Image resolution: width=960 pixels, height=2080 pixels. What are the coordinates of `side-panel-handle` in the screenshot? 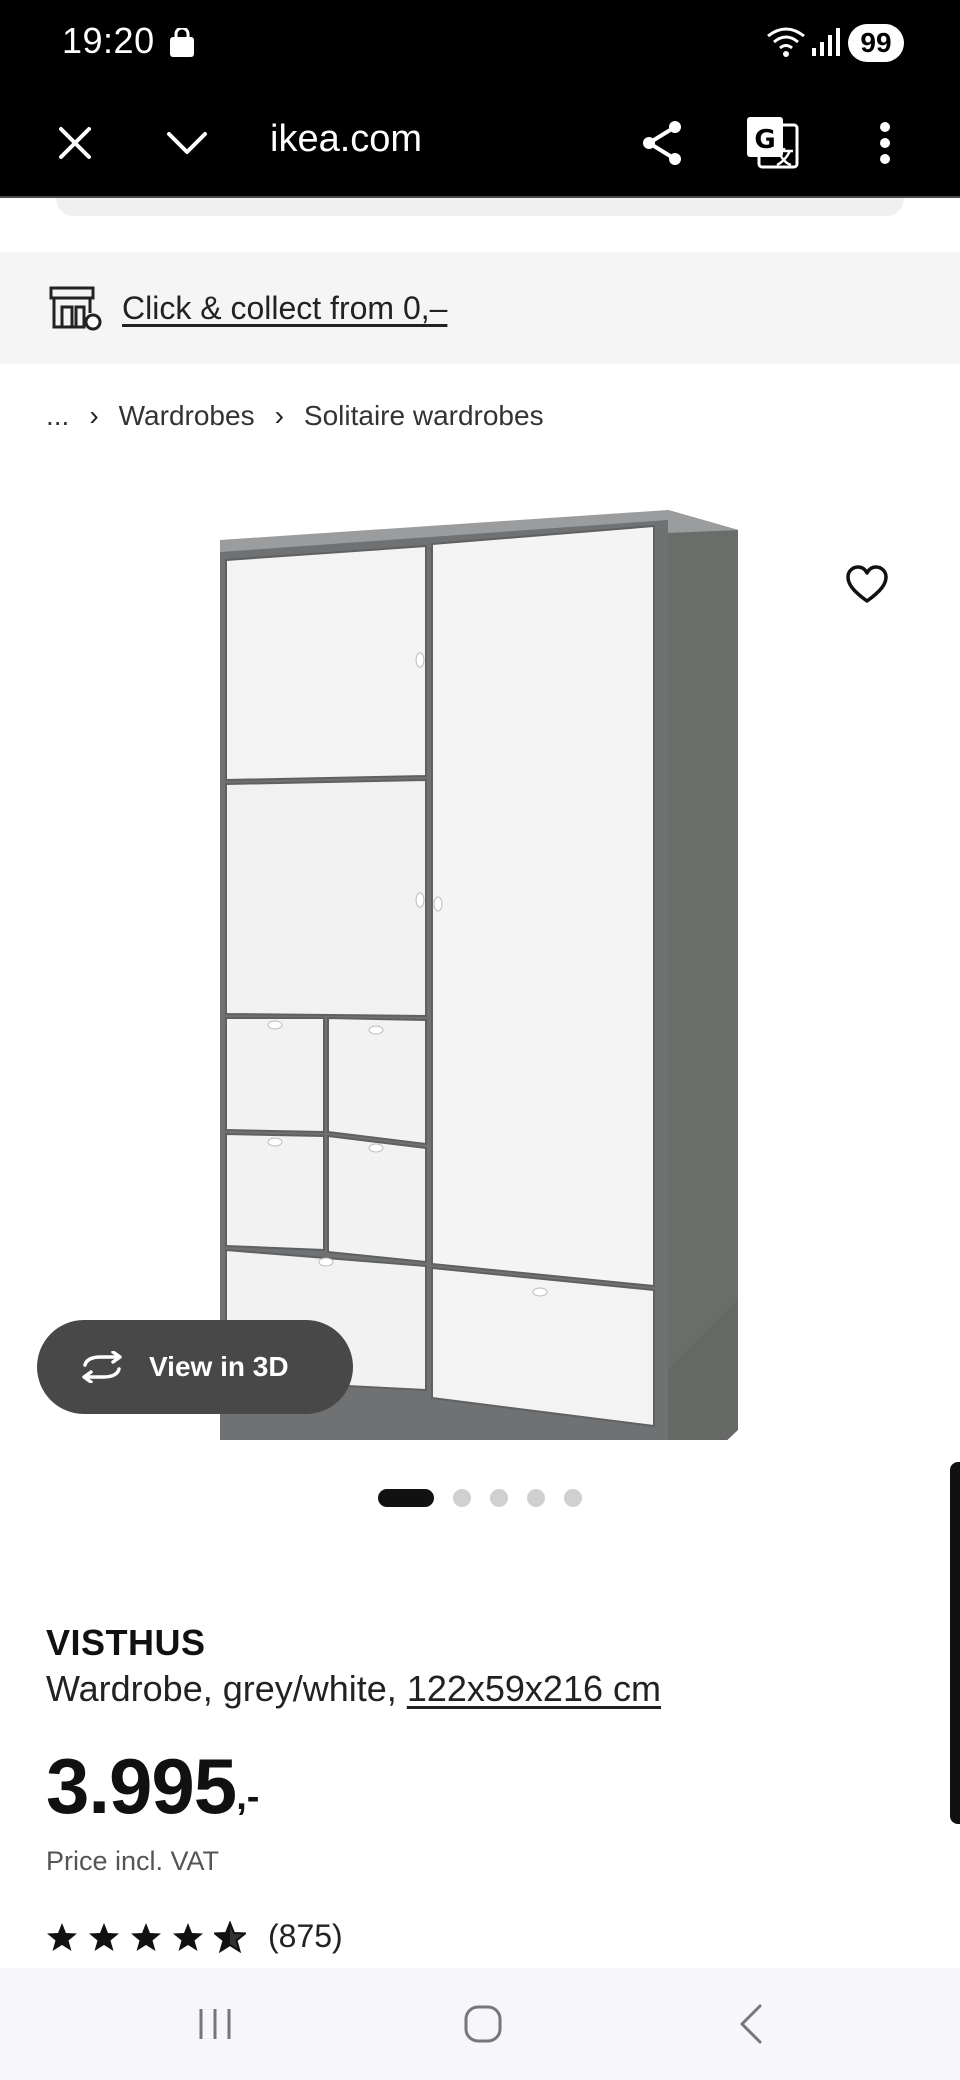 It's located at (955, 1643).